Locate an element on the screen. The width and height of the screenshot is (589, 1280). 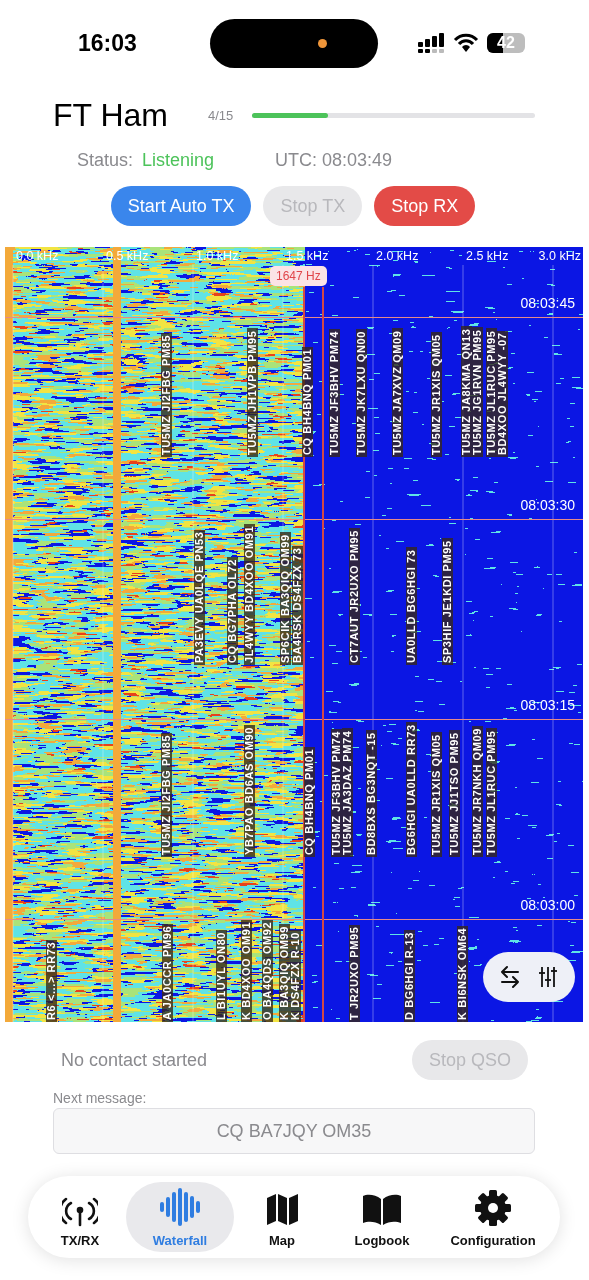
decoded-message: R6 <...> RR73 is located at coordinates (51, 980).